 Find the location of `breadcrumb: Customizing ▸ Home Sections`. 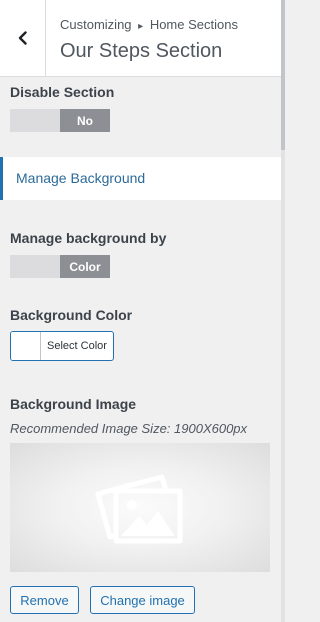

breadcrumb: Customizing ▸ Home Sections is located at coordinates (149, 24).